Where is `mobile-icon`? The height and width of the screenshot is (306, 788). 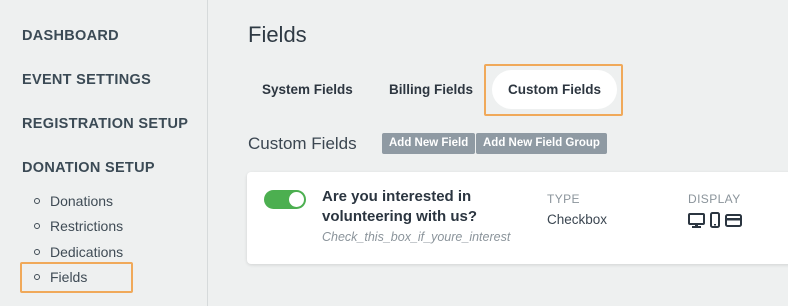
mobile-icon is located at coordinates (715, 220).